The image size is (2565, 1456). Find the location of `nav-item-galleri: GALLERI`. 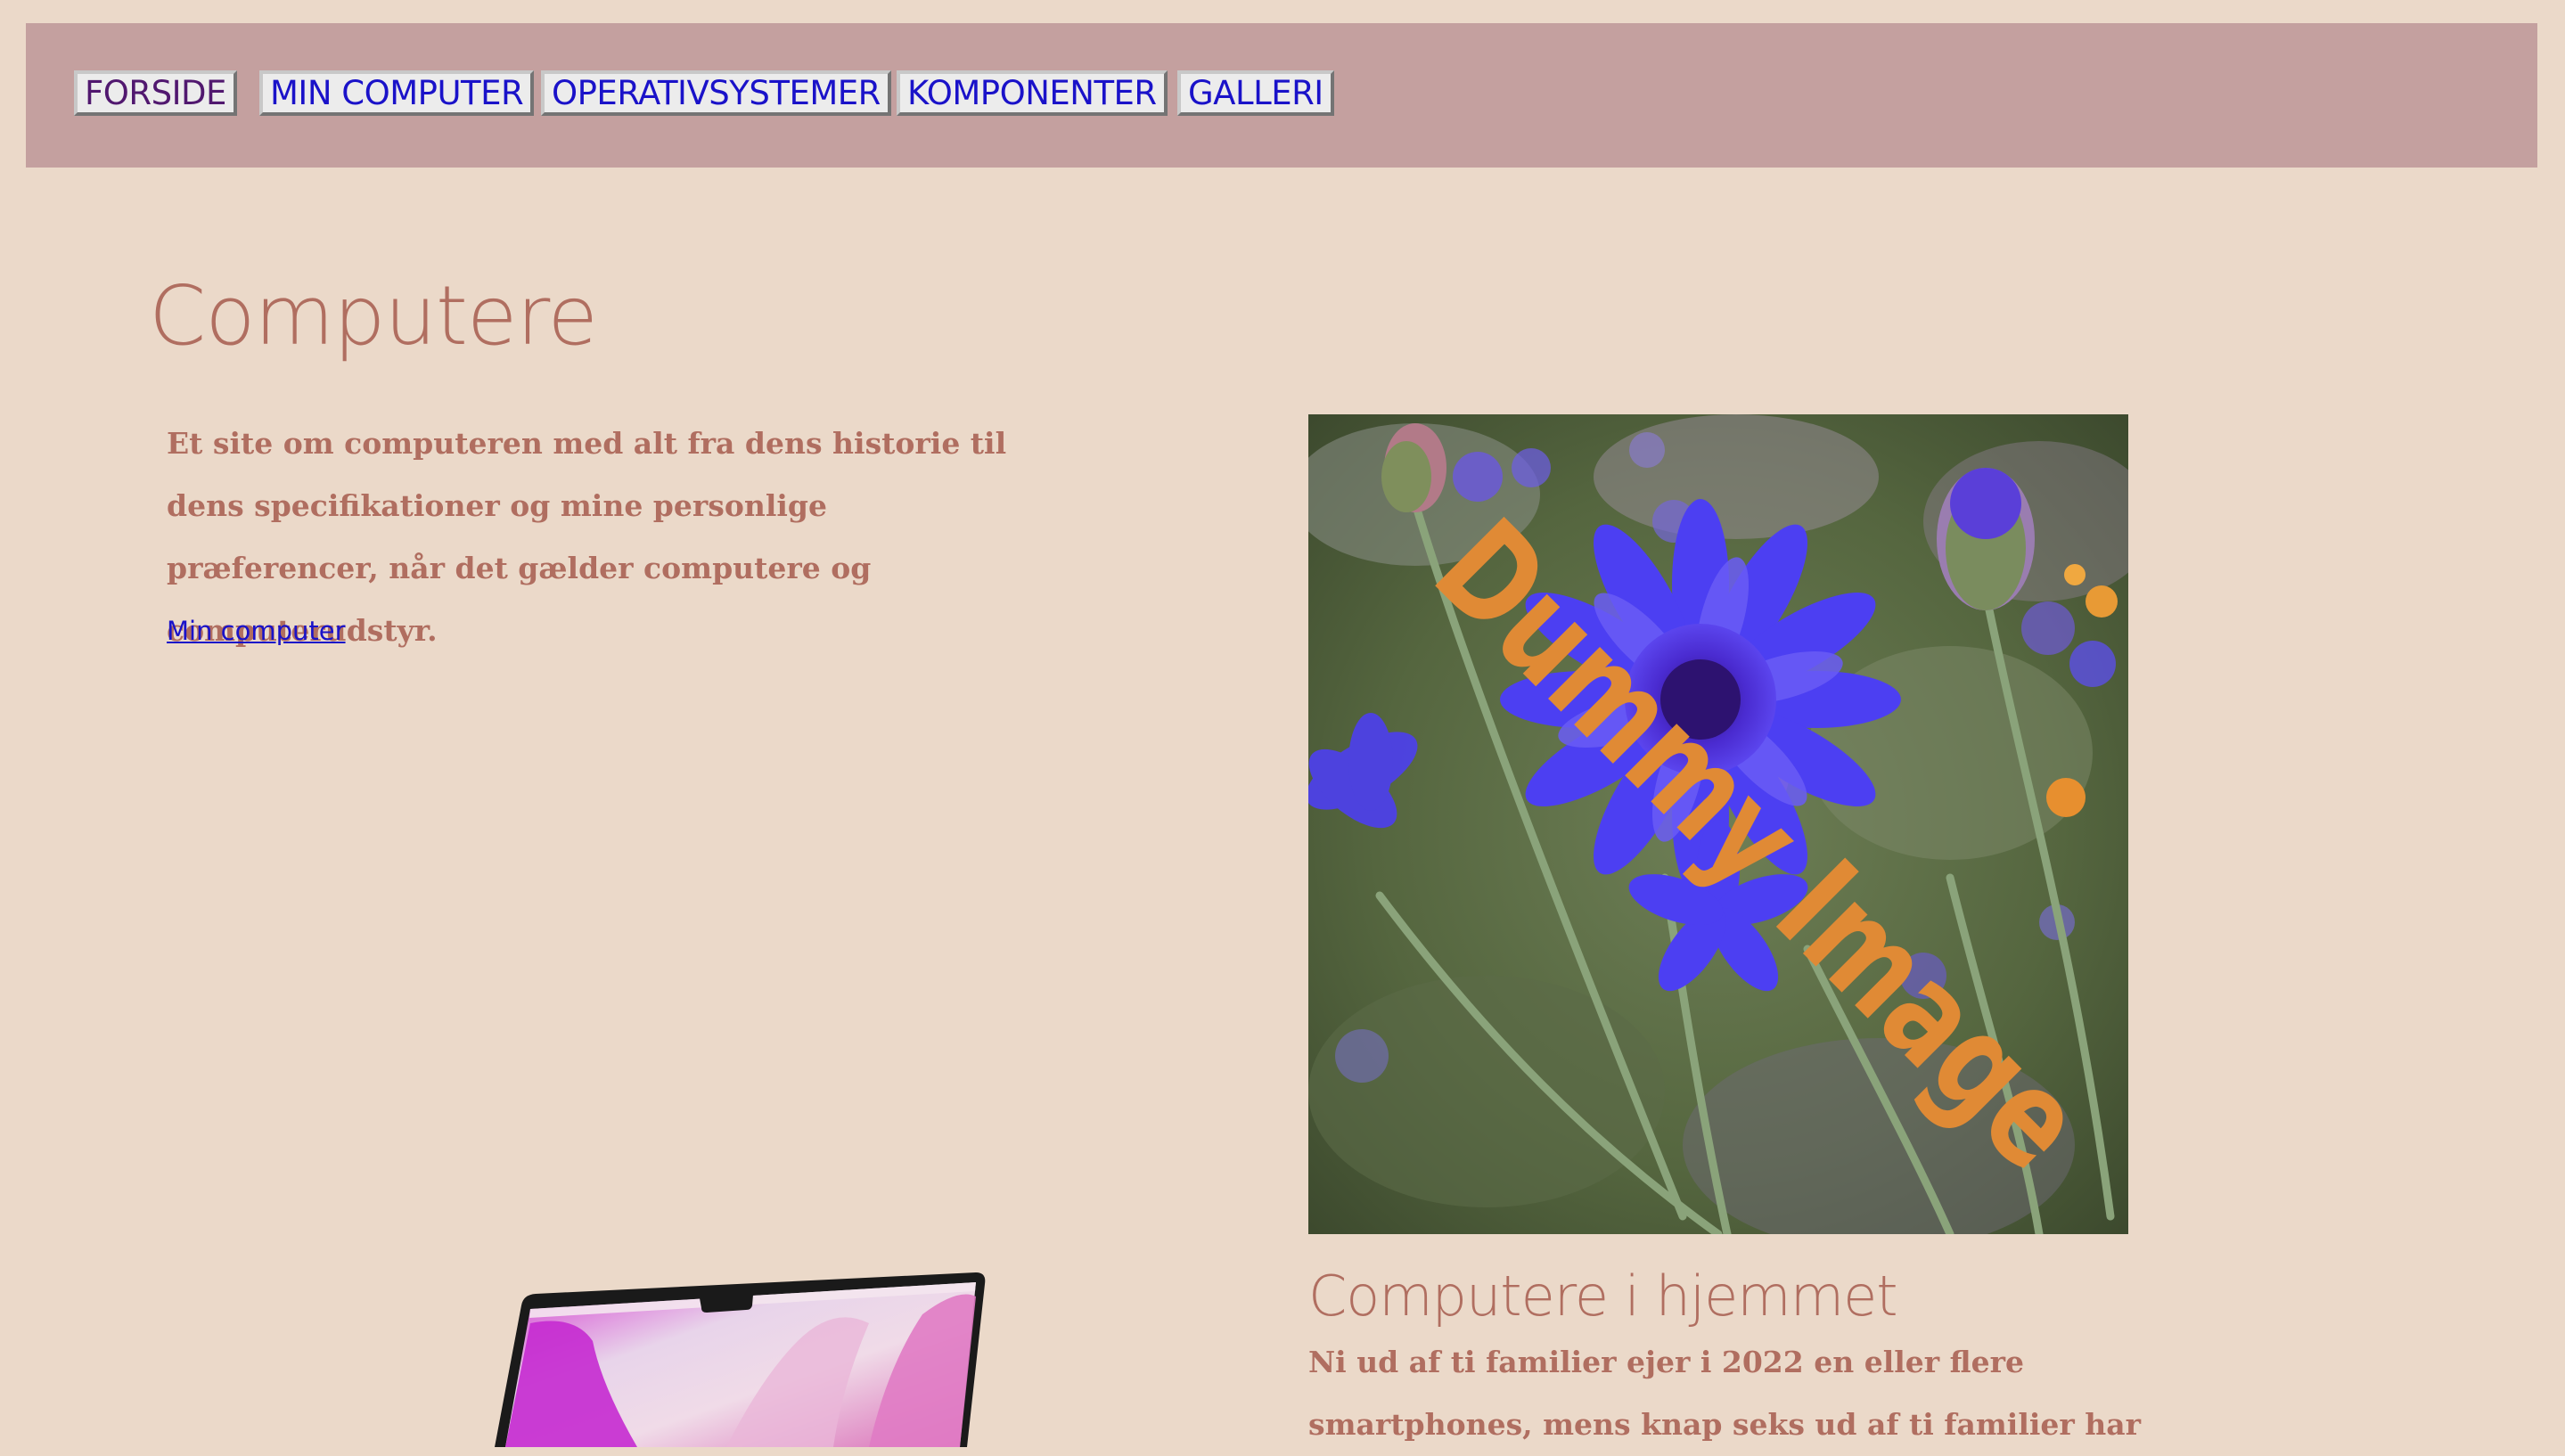

nav-item-galleri: GALLERI is located at coordinates (1255, 93).